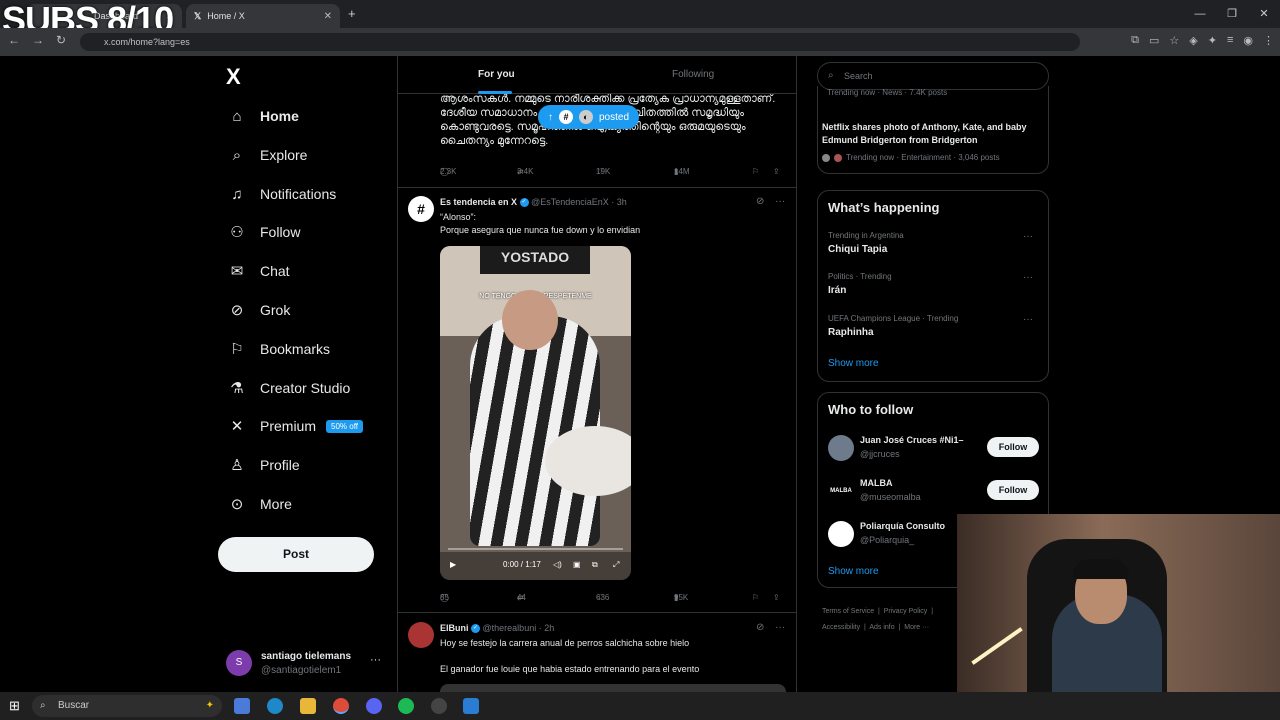 The image size is (1280, 720). I want to click on timestamp: · 3h, so click(619, 202).